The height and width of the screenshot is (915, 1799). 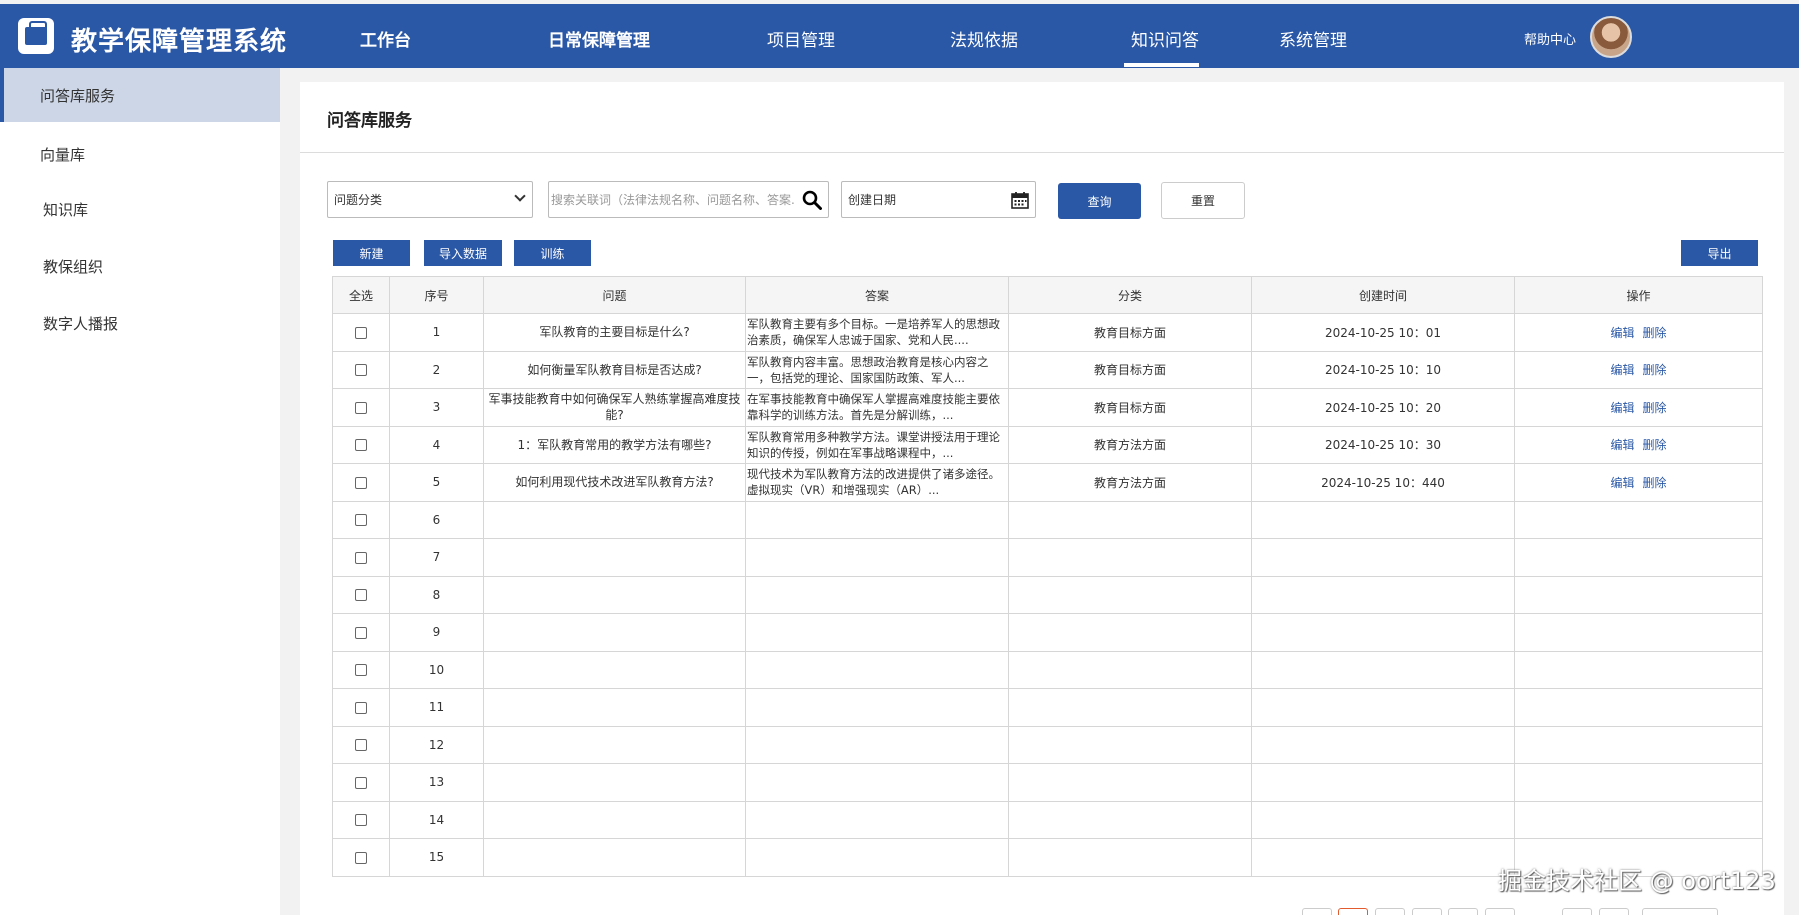 I want to click on query-button: 查询, so click(x=1099, y=201).